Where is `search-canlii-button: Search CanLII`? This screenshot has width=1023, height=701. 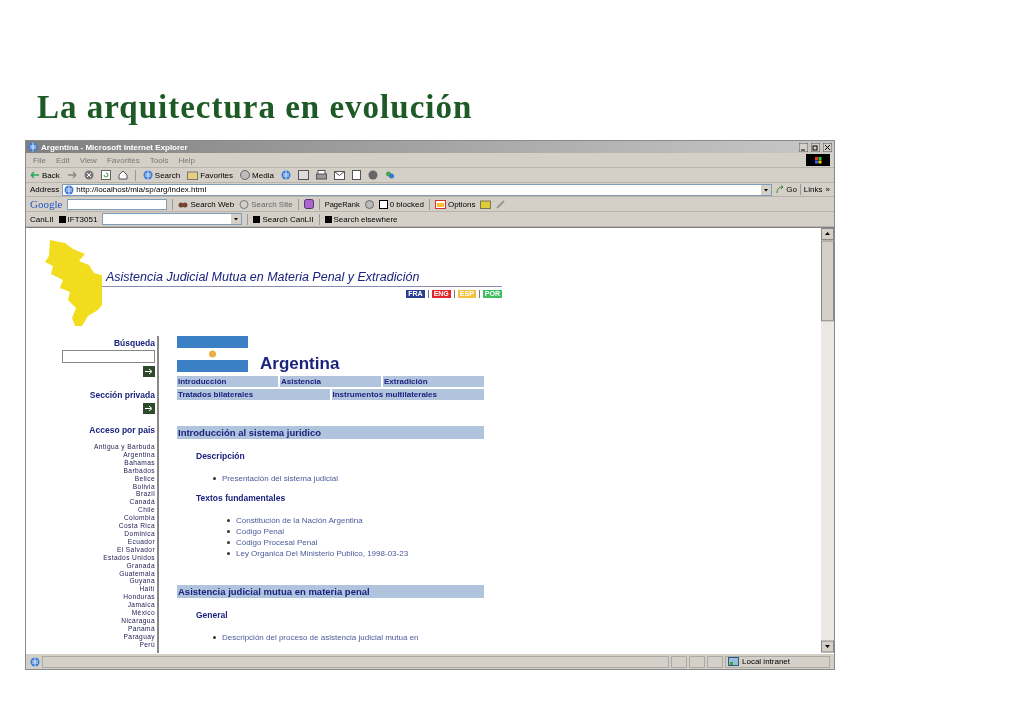
search-canlii-button: Search CanLII is located at coordinates (283, 219).